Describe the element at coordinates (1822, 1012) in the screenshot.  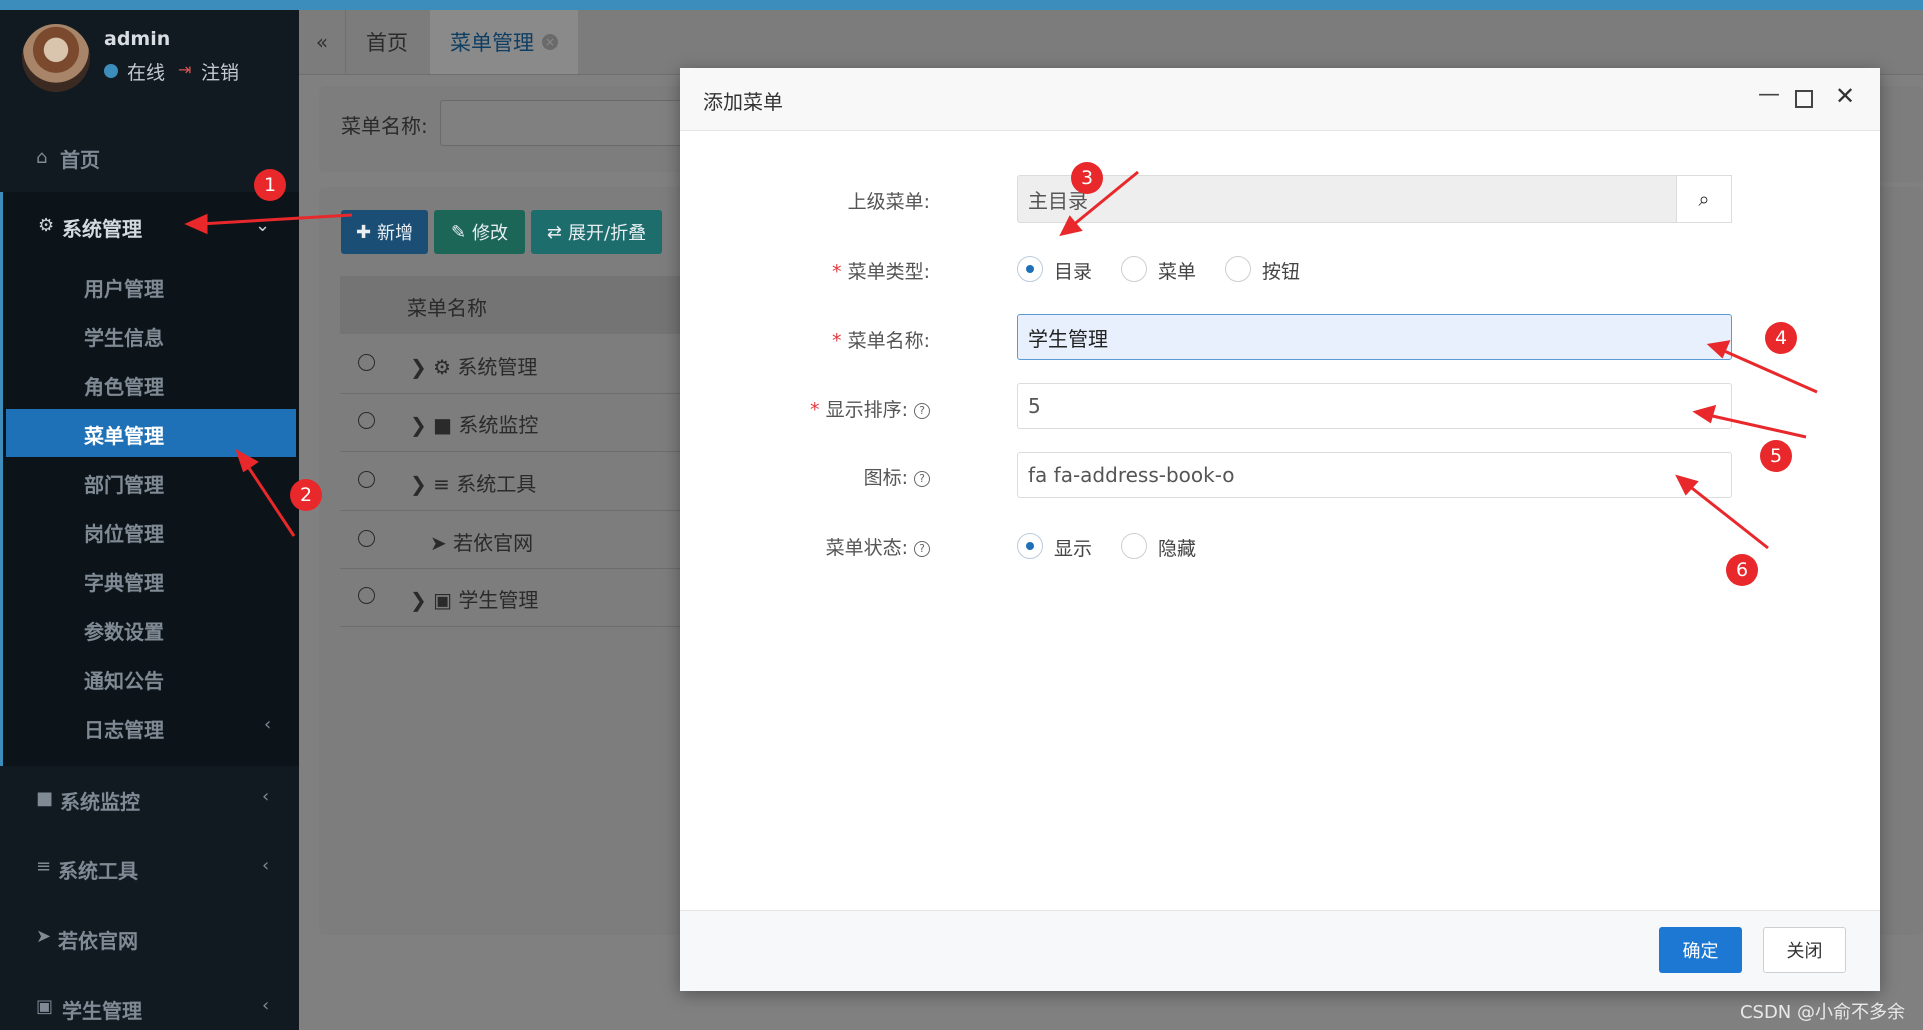
I see `watermark: CSDN @小俞不多余` at that location.